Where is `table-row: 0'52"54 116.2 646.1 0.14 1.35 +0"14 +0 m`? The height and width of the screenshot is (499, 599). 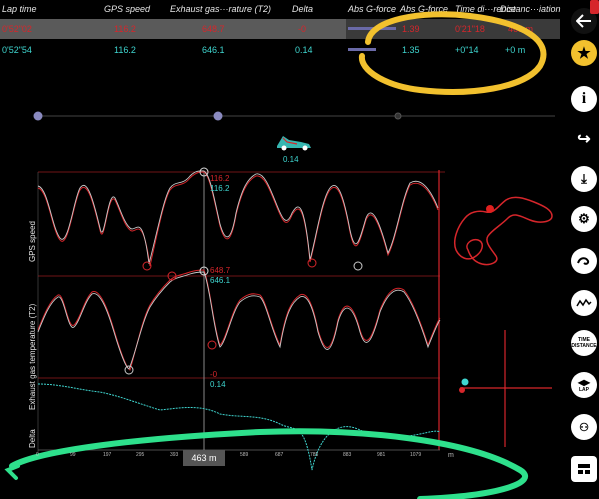 table-row: 0'52"54 116.2 646.1 0.14 1.35 +0"14 +0 m is located at coordinates (280, 50).